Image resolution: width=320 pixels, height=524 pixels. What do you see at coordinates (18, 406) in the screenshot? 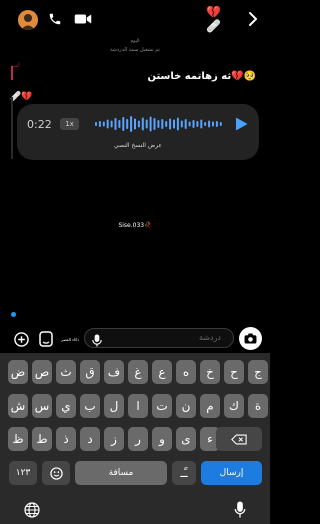
I see `key: ش` at bounding box center [18, 406].